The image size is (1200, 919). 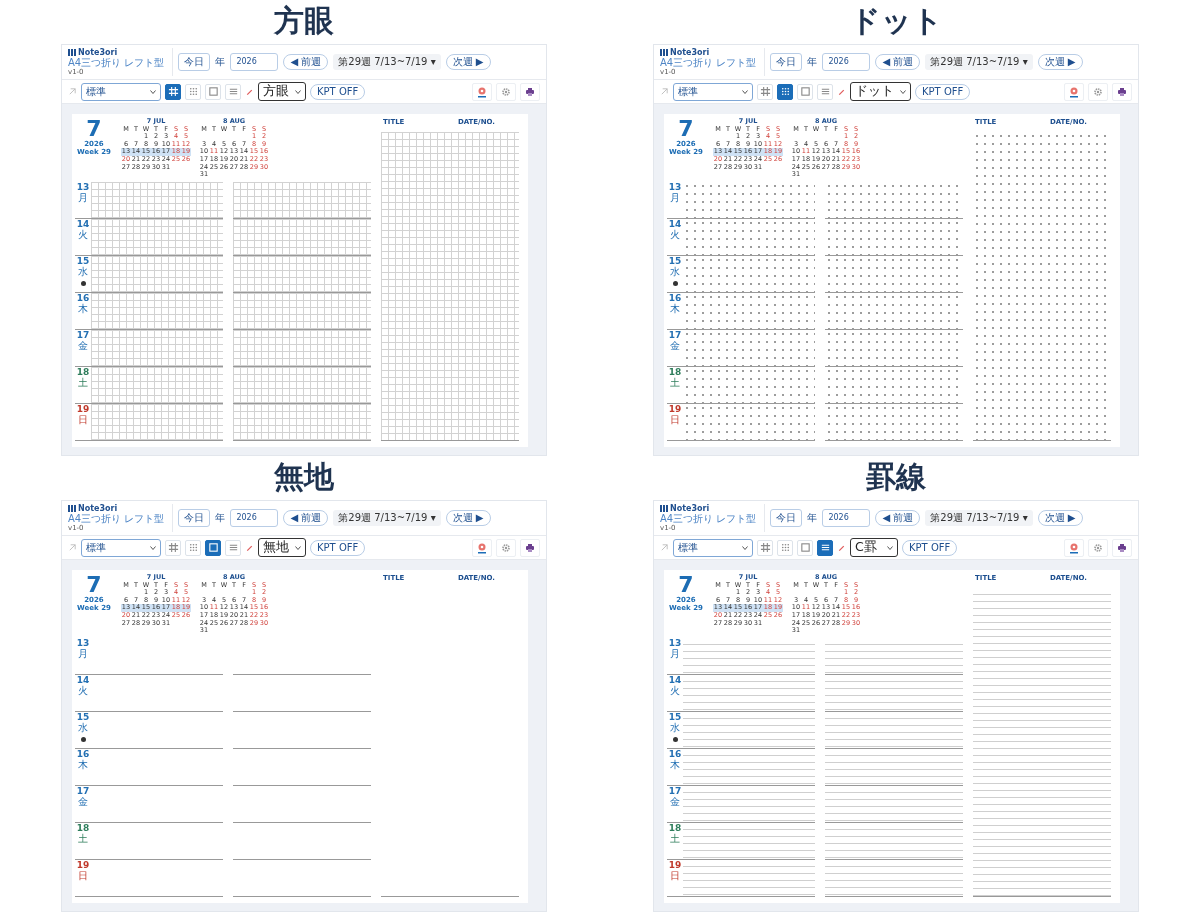 What do you see at coordinates (304, 477) in the screenshot?
I see `section-heading: 無地` at bounding box center [304, 477].